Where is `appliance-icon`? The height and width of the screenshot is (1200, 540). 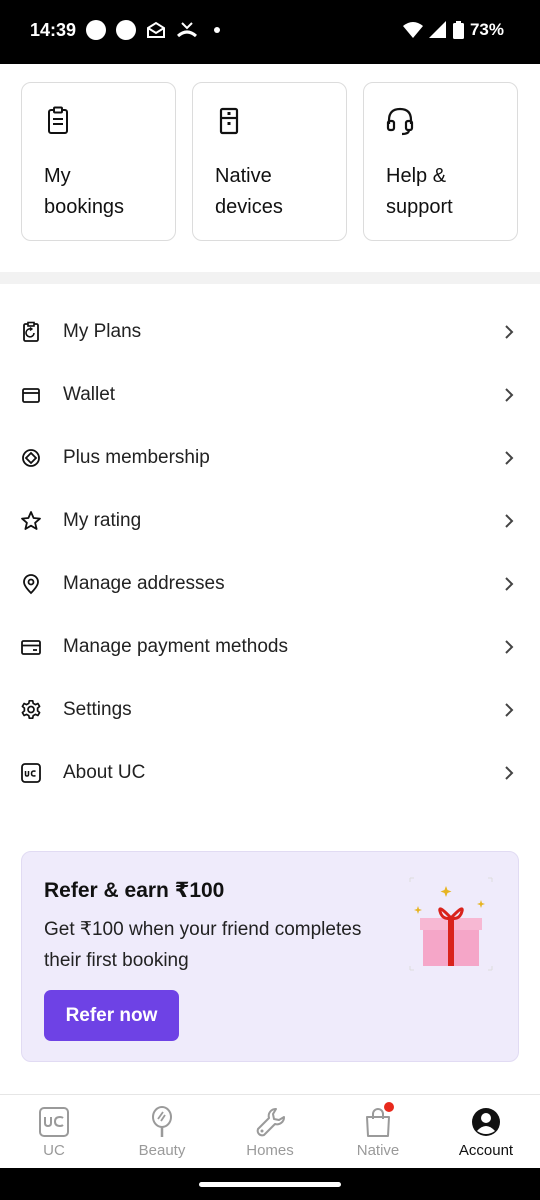 appliance-icon is located at coordinates (229, 121).